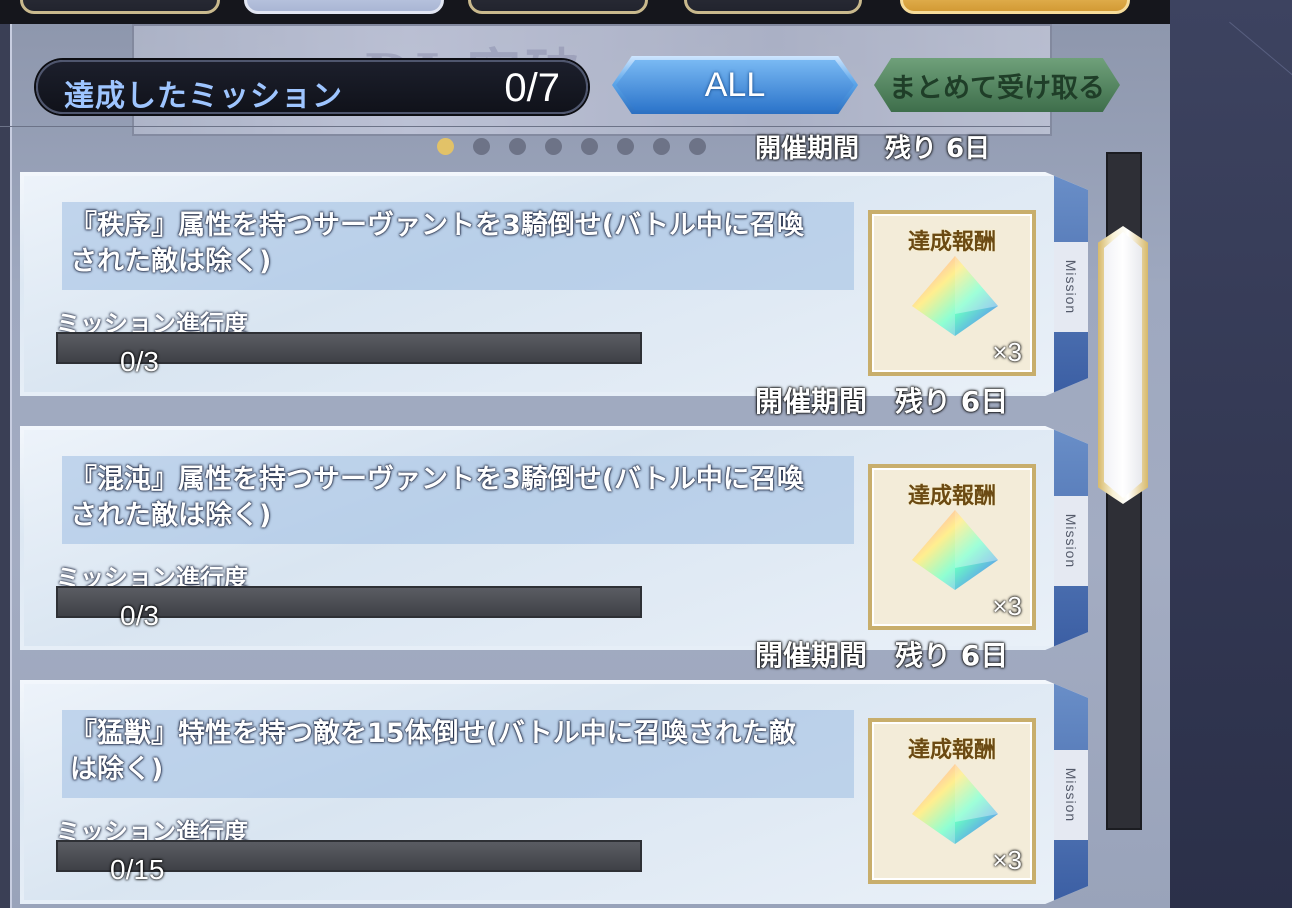 The width and height of the screenshot is (1292, 908). I want to click on achieved-count: 0/7, so click(532, 88).